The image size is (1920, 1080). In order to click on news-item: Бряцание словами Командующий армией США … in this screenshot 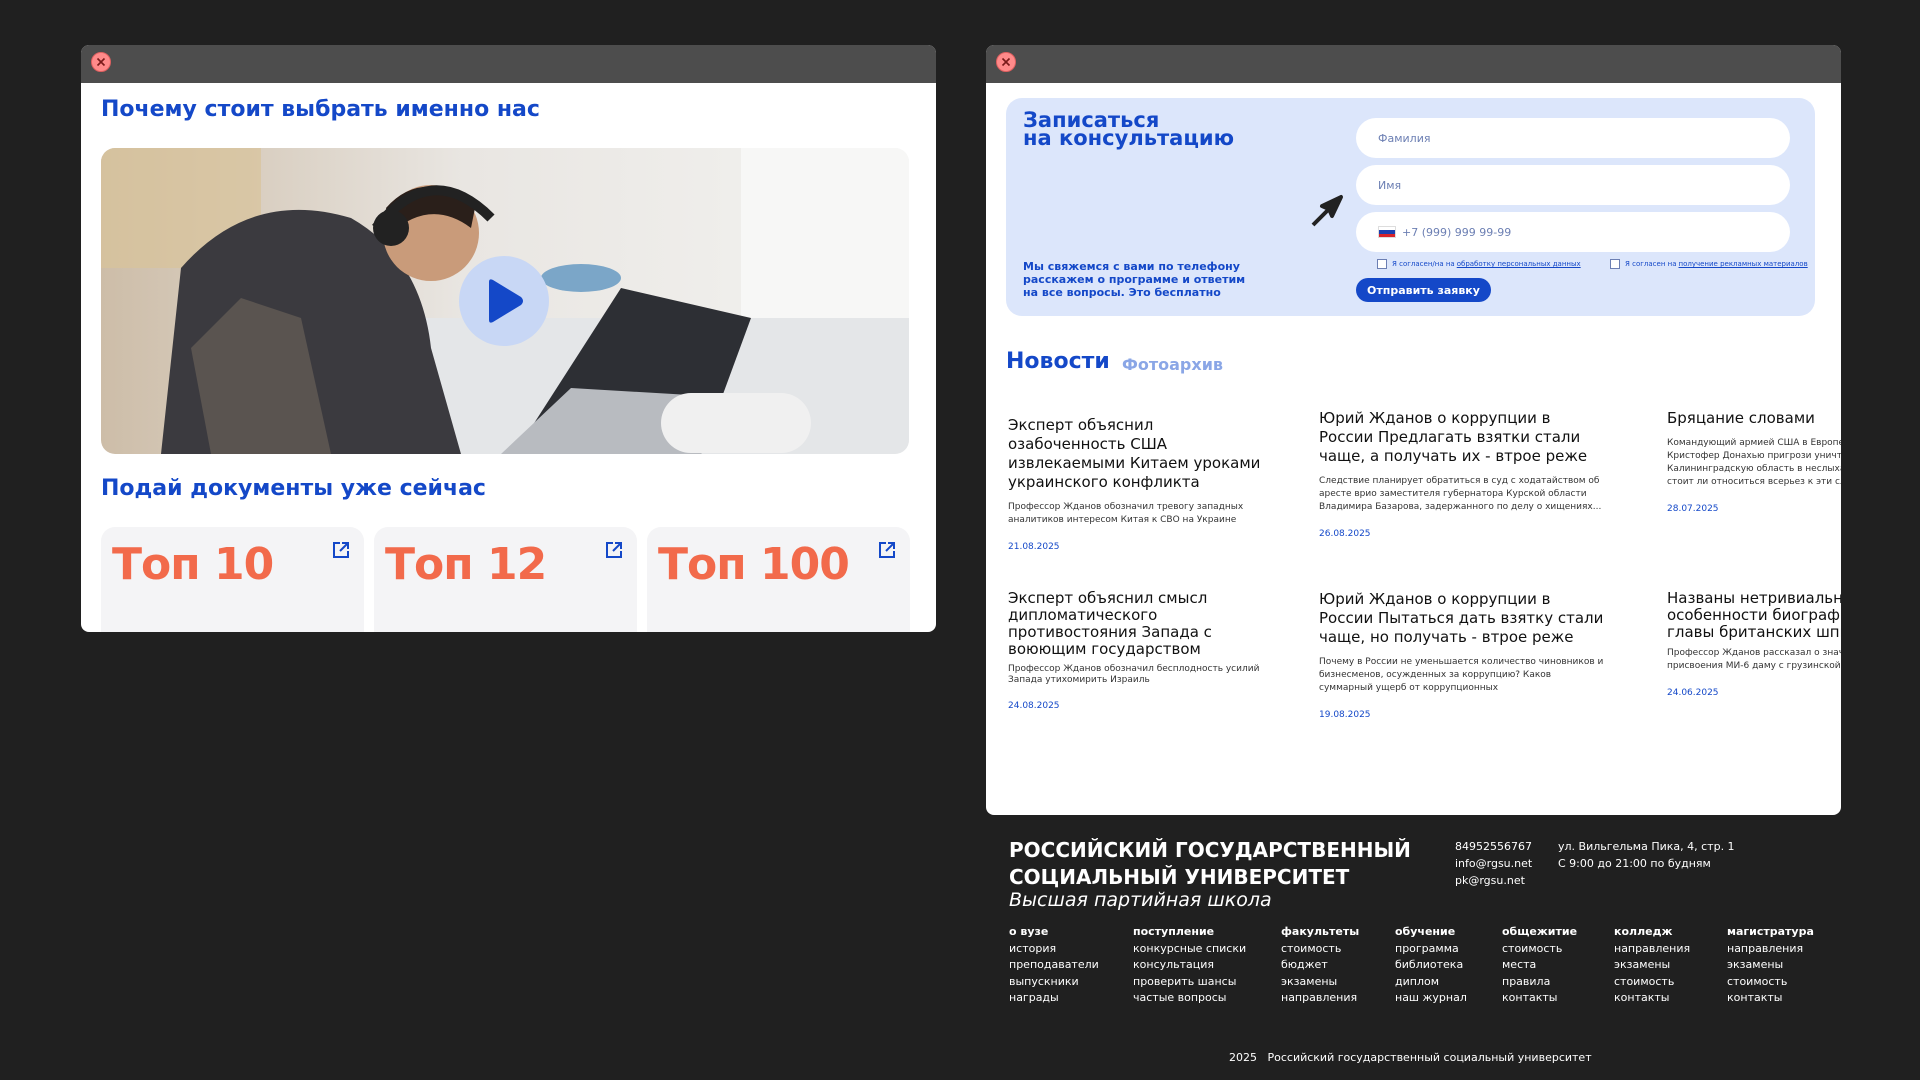, I will do `click(1754, 461)`.